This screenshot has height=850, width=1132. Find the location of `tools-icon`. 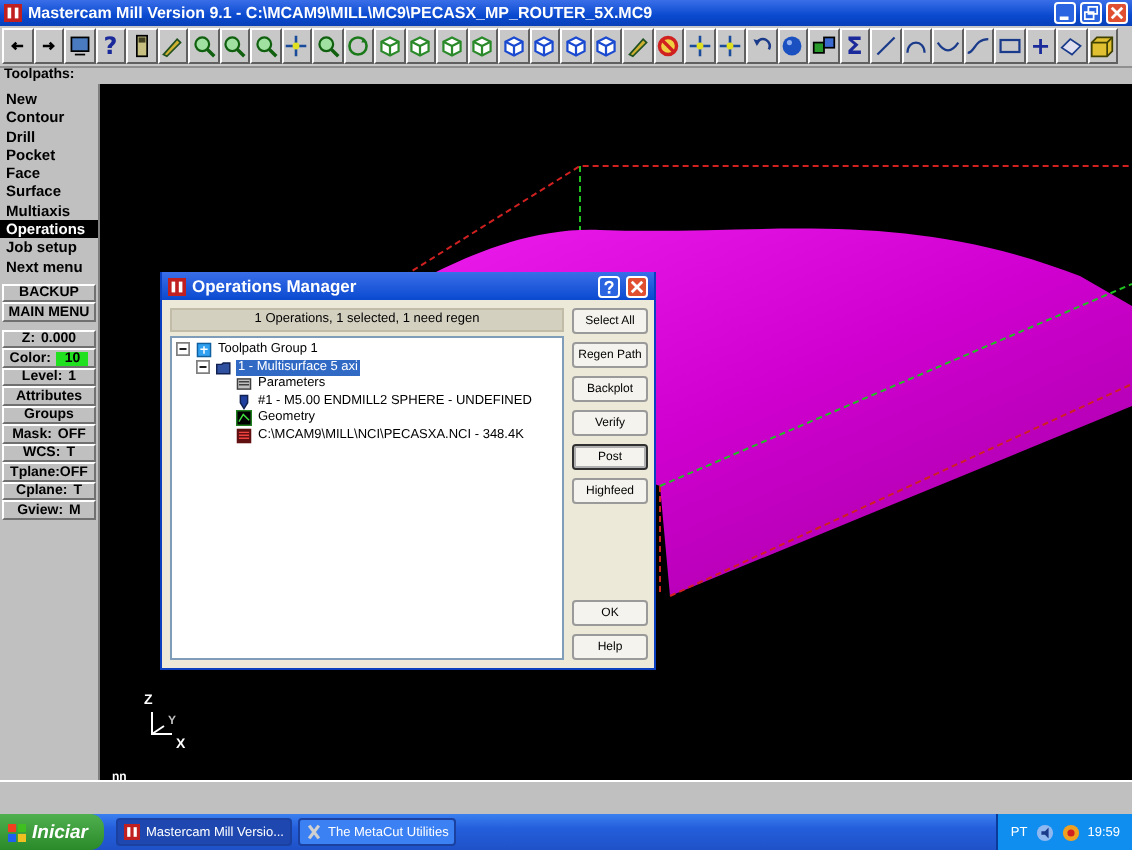

tools-icon is located at coordinates (314, 832).